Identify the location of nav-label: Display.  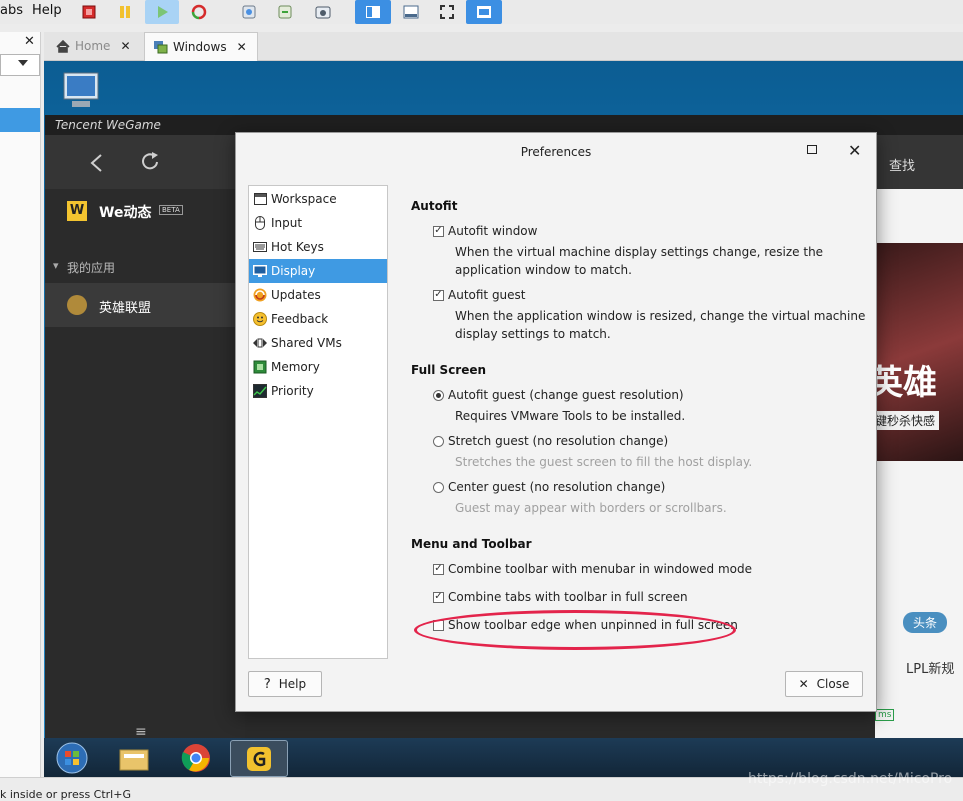
(293, 271).